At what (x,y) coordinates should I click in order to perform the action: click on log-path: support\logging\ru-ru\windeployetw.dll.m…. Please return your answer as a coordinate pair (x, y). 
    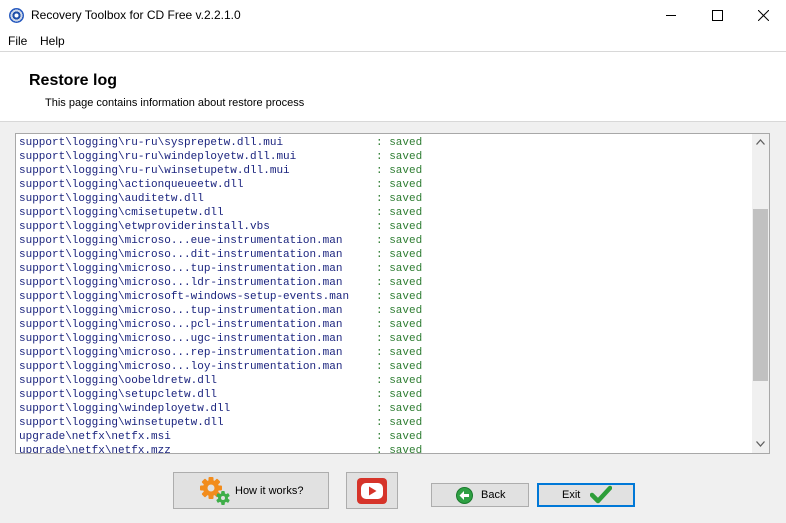
    Looking at the image, I should click on (158, 157).